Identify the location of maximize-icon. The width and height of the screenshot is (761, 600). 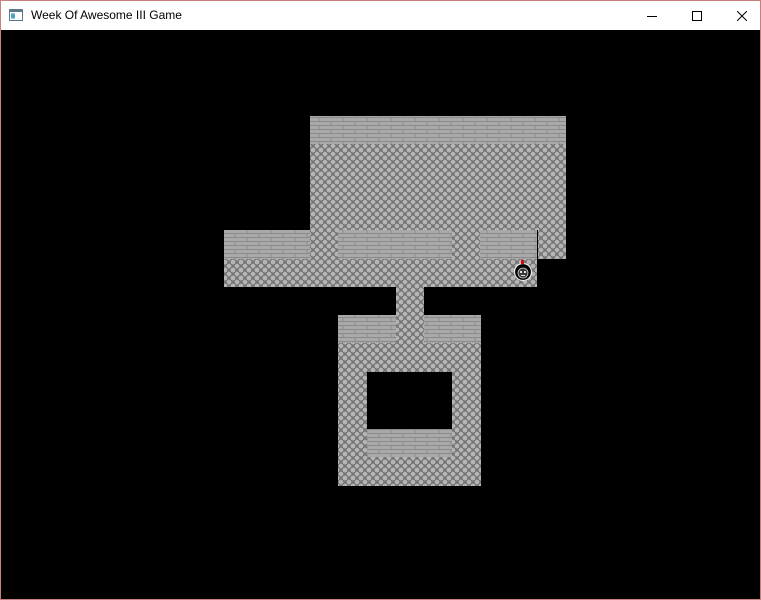
(696, 15).